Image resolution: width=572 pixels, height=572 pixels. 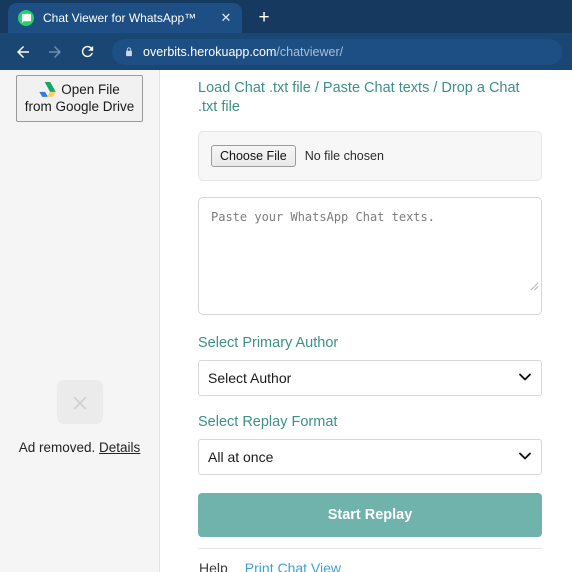 What do you see at coordinates (268, 343) in the screenshot?
I see `primary-author-label: Select Primary Author` at bounding box center [268, 343].